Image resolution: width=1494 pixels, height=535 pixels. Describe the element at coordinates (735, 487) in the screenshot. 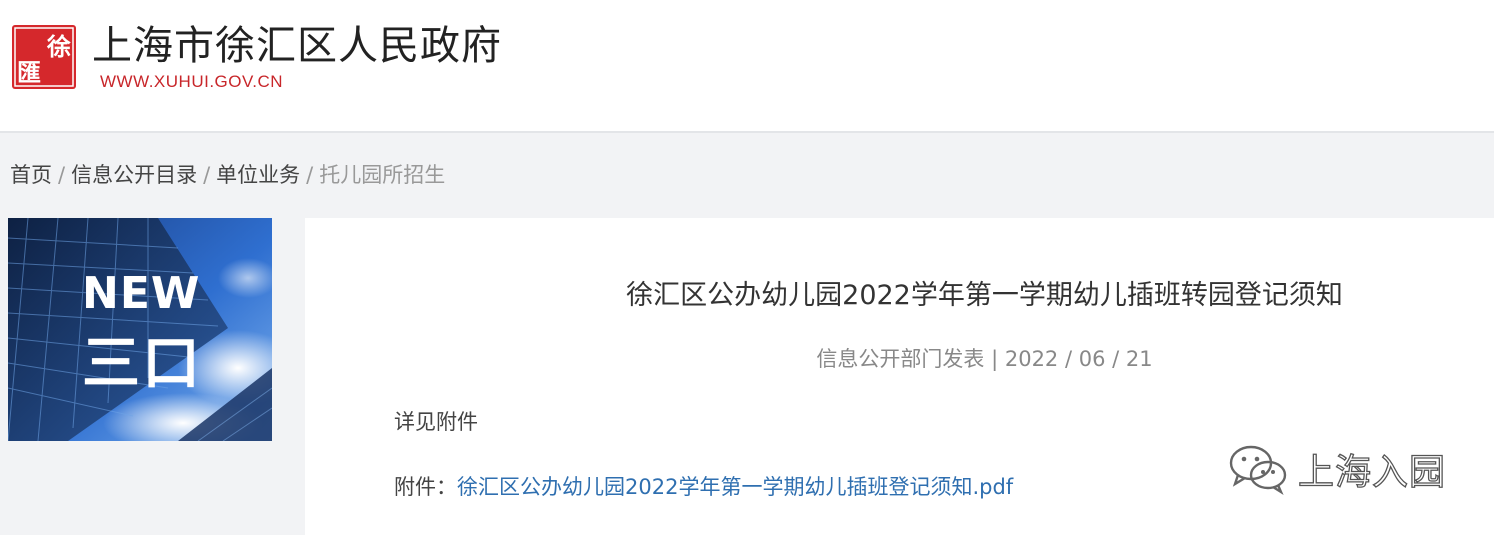

I see `attachment-link: 徐汇区公办幼儿园2022学年第一学期幼儿插班登记须知.pdf` at that location.